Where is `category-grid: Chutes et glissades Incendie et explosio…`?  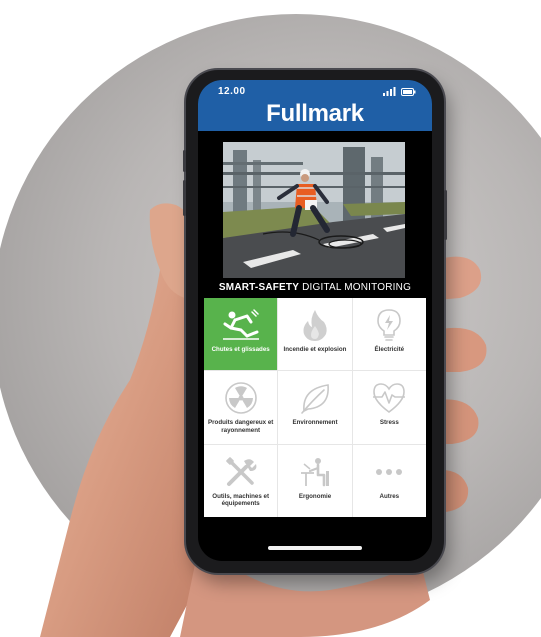 category-grid: Chutes et glissades Incendie et explosio… is located at coordinates (315, 407).